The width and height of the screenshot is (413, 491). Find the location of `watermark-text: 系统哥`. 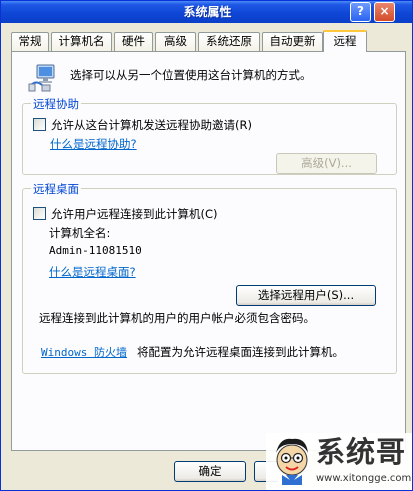

watermark-text: 系统哥 is located at coordinates (361, 452).